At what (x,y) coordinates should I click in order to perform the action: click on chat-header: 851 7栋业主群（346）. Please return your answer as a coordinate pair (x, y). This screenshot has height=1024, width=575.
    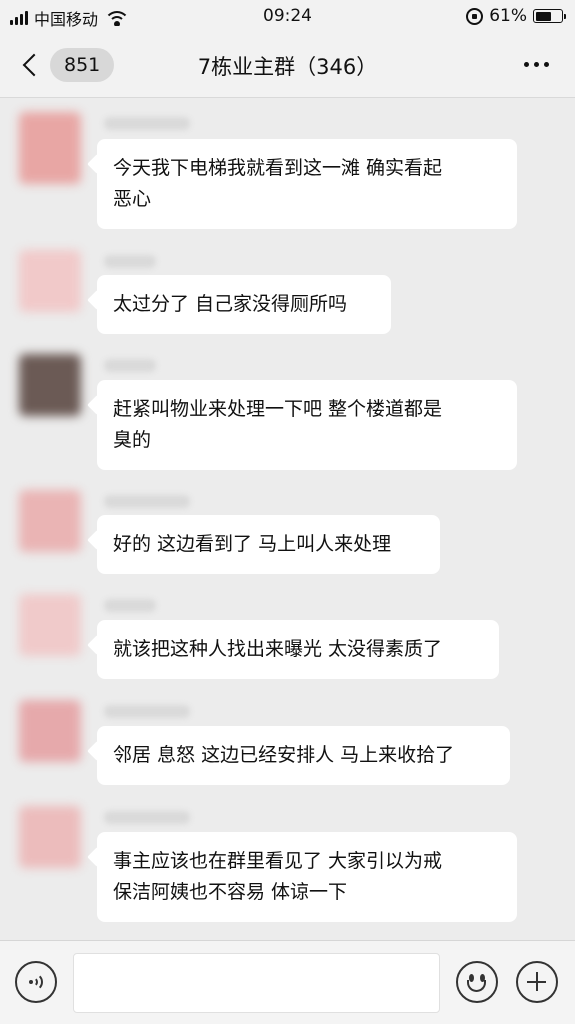
    Looking at the image, I should click on (287, 66).